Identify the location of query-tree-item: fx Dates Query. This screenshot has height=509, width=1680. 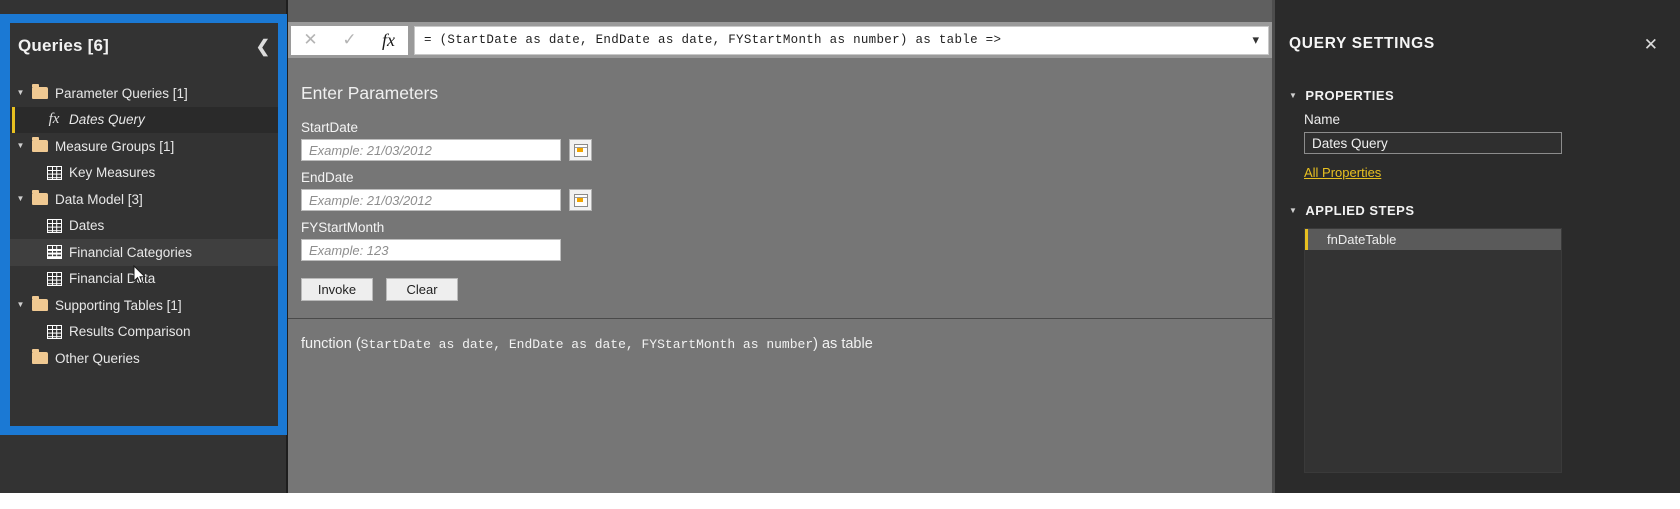
(143, 119).